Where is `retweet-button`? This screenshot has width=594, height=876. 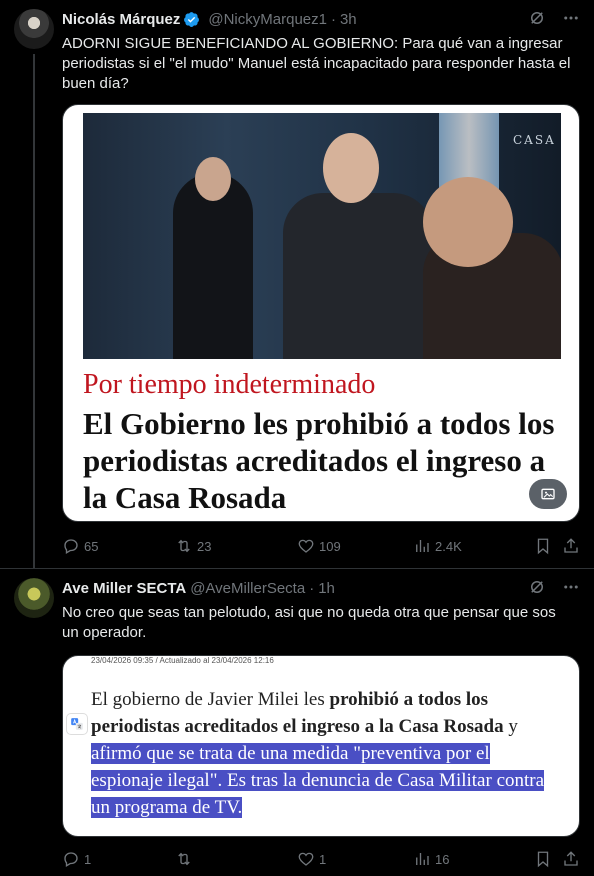
retweet-button is located at coordinates (186, 859).